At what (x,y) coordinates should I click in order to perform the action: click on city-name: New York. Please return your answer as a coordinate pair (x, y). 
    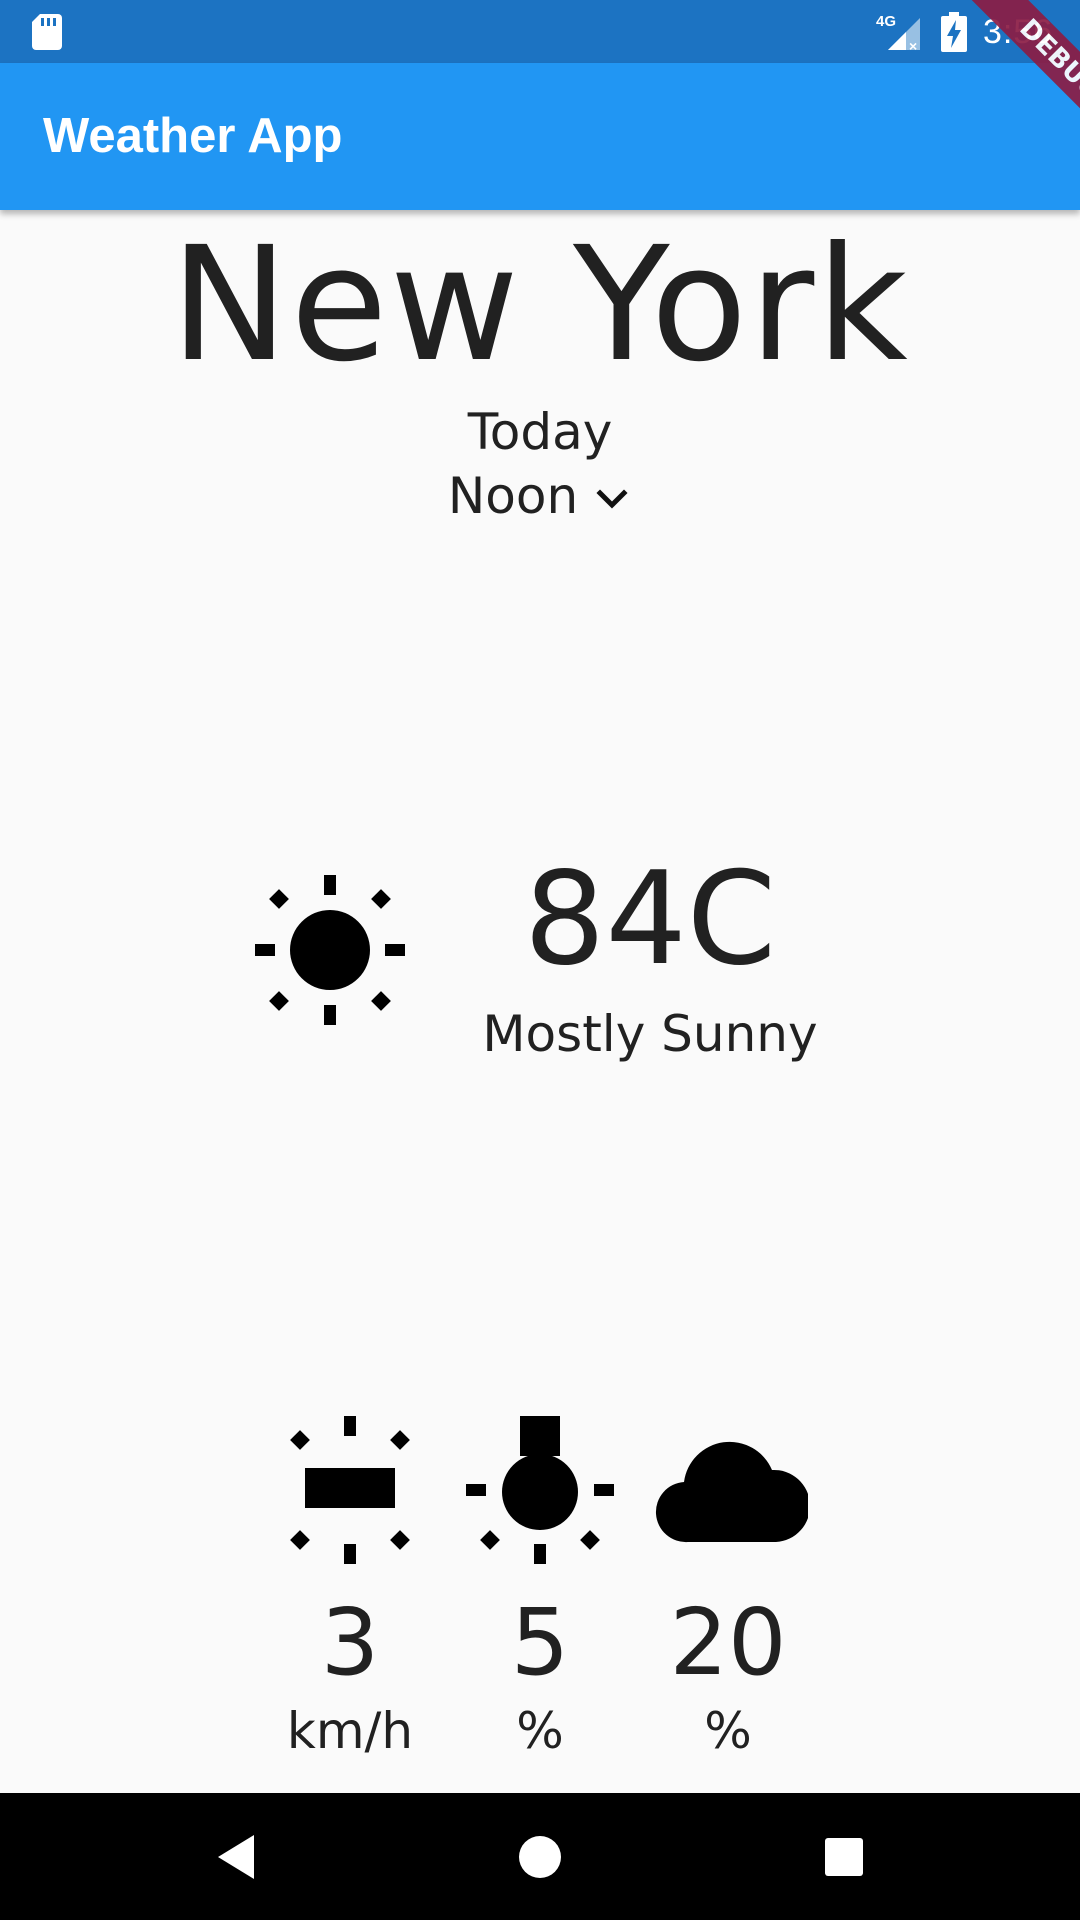
    Looking at the image, I should click on (540, 305).